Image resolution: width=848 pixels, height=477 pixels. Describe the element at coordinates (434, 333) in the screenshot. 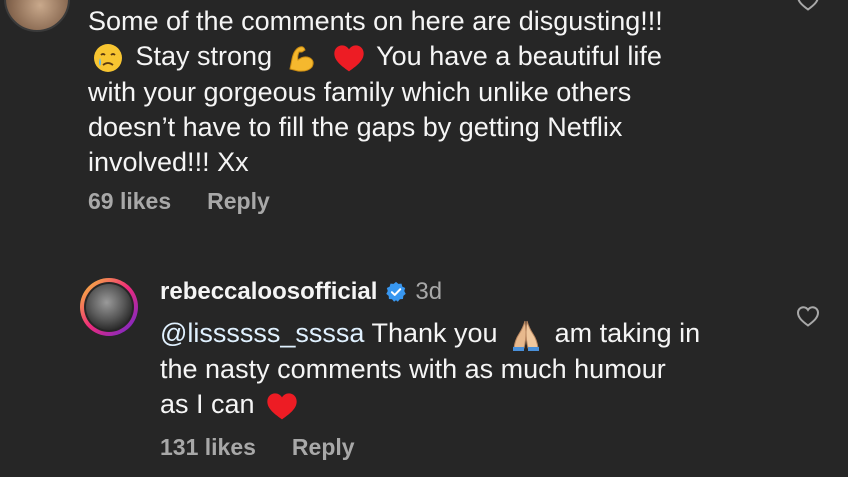

I see `thank-you-text: Thank you` at that location.